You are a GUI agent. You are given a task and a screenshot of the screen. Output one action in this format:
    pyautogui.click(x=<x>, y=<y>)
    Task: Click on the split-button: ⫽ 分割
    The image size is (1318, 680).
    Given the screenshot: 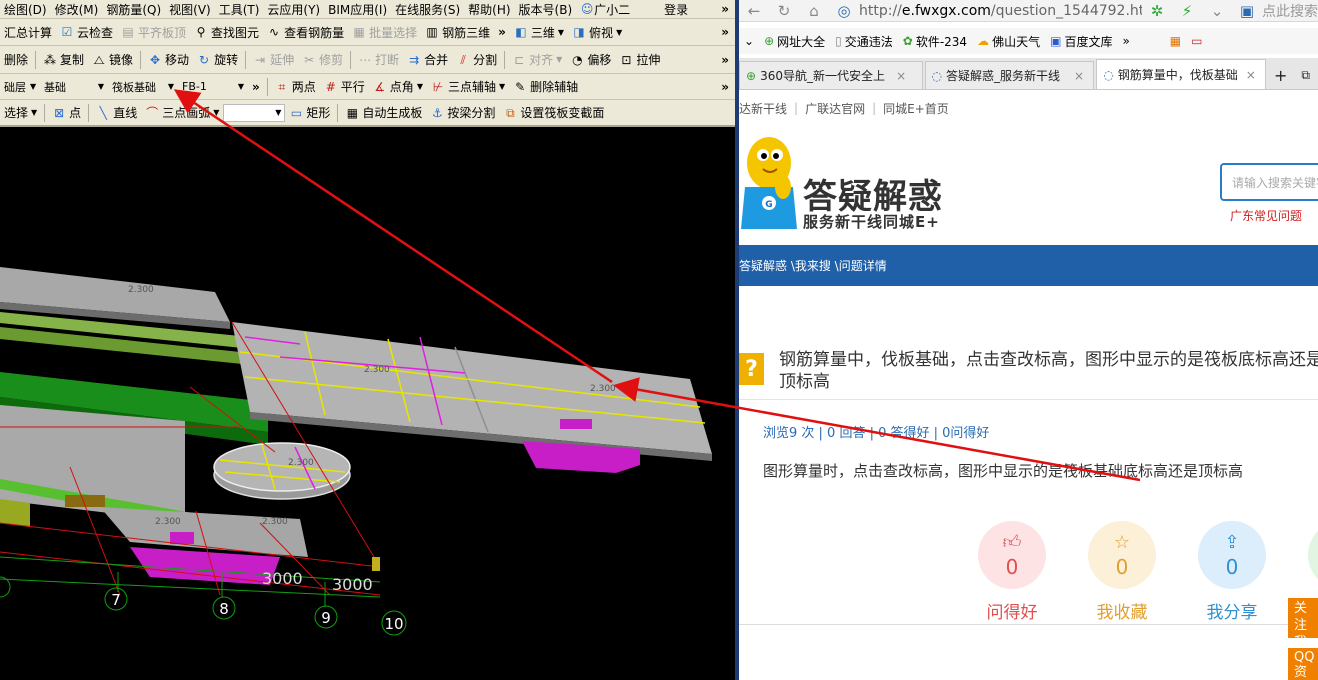 What is the action you would take?
    pyautogui.click(x=476, y=60)
    